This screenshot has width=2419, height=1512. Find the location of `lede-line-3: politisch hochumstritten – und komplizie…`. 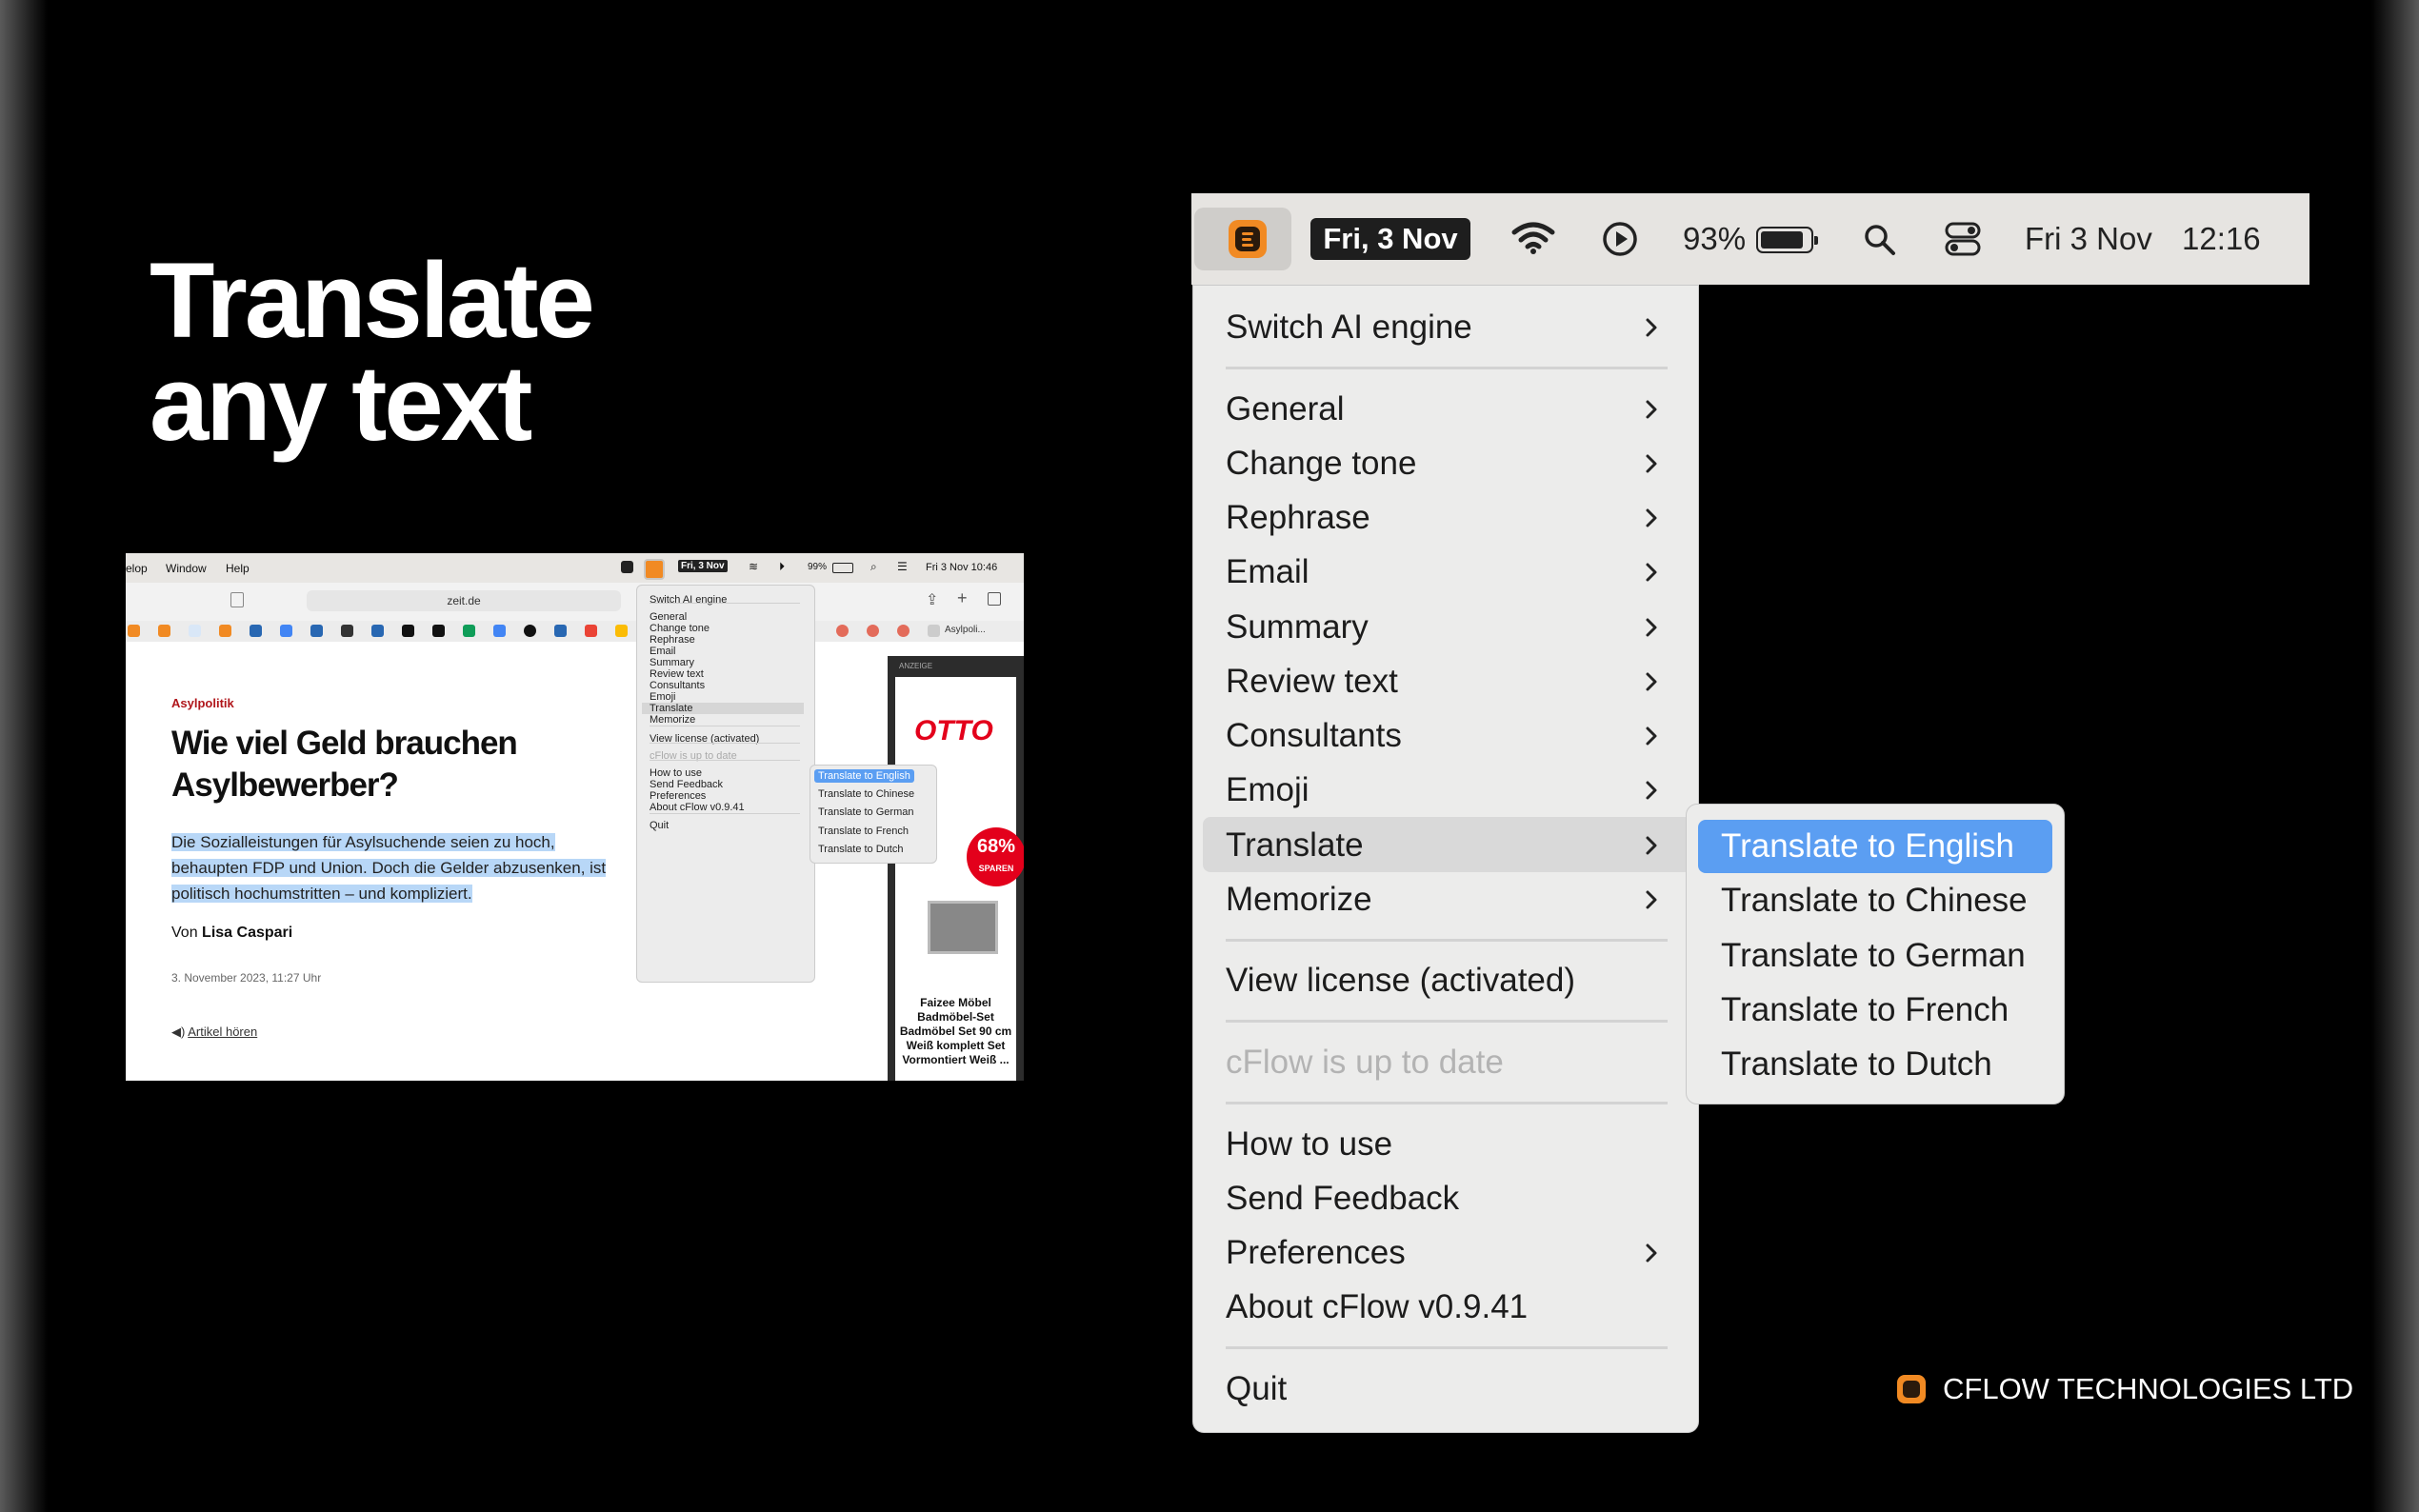

lede-line-3: politisch hochumstritten – und komplizie… is located at coordinates (321, 894).